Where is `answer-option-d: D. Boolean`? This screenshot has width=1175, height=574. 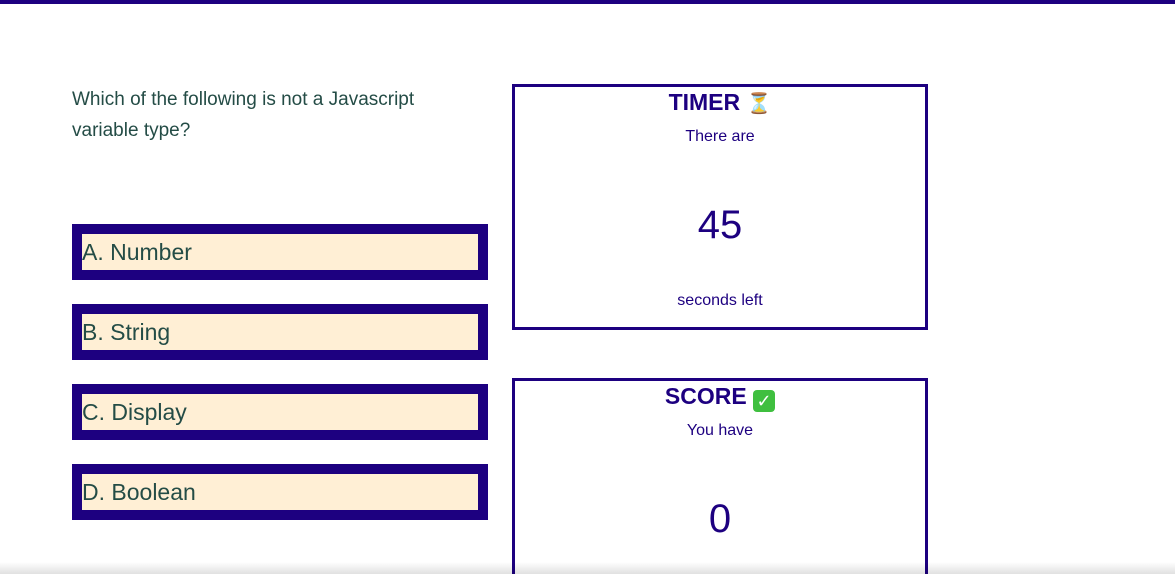 answer-option-d: D. Boolean is located at coordinates (280, 492).